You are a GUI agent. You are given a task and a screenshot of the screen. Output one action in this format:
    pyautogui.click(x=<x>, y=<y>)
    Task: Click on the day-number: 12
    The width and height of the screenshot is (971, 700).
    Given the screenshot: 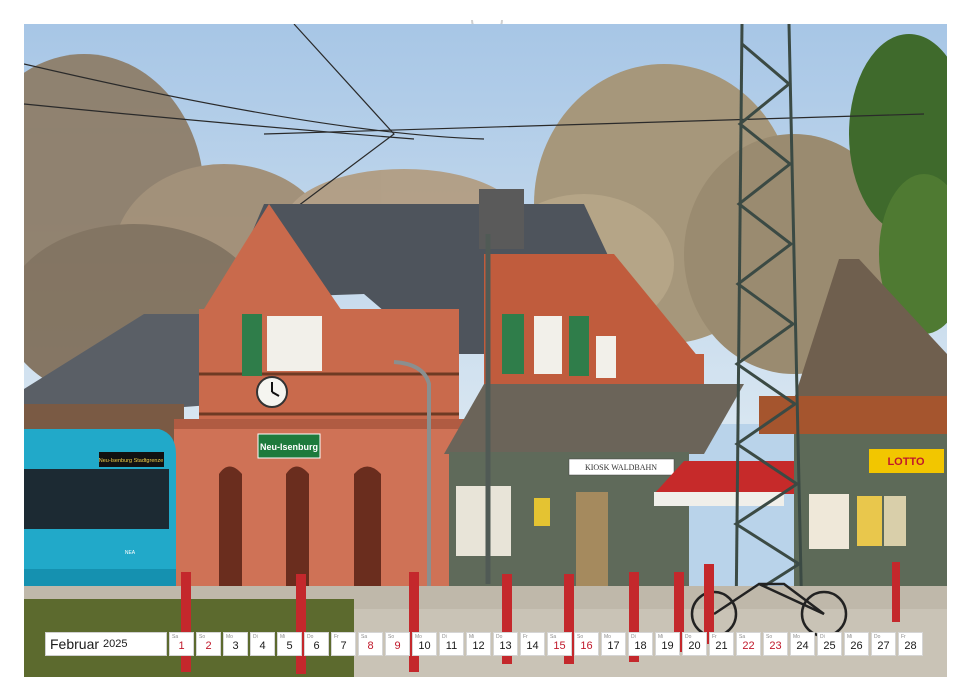 What is the action you would take?
    pyautogui.click(x=478, y=646)
    